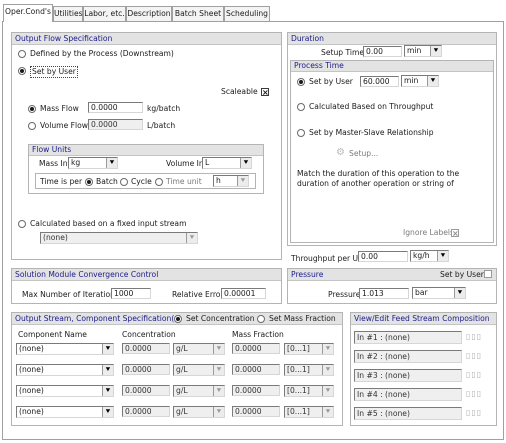 The width and height of the screenshot is (506, 443). I want to click on feed-stream-row: In #5 : (none), so click(408, 413).